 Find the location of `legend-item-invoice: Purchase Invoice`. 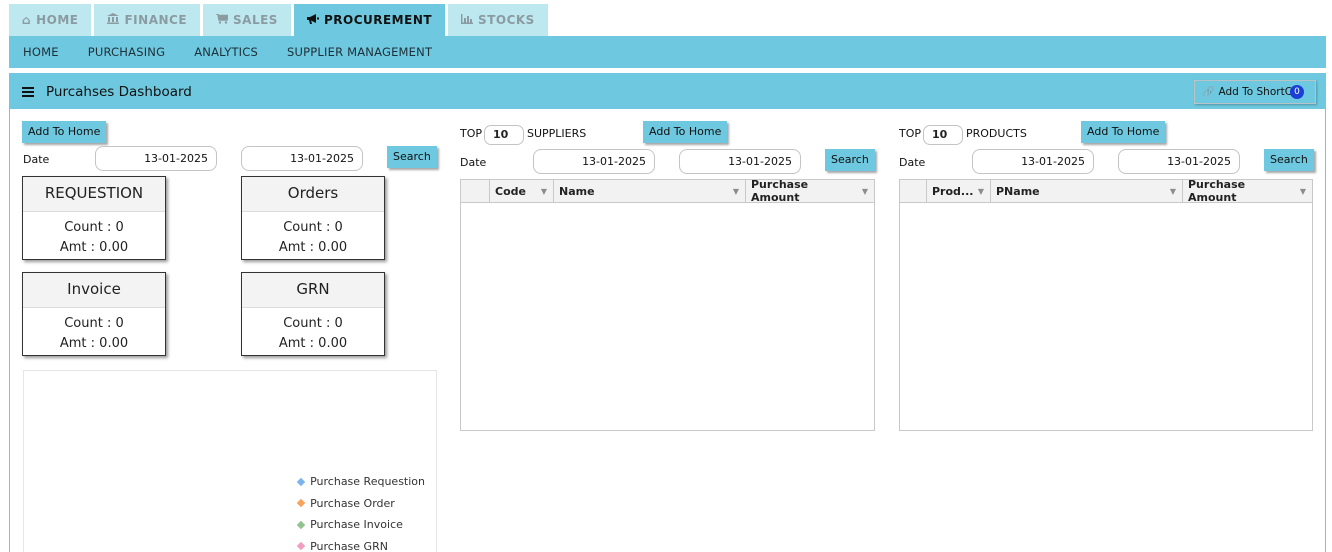

legend-item-invoice: Purchase Invoice is located at coordinates (360, 525).